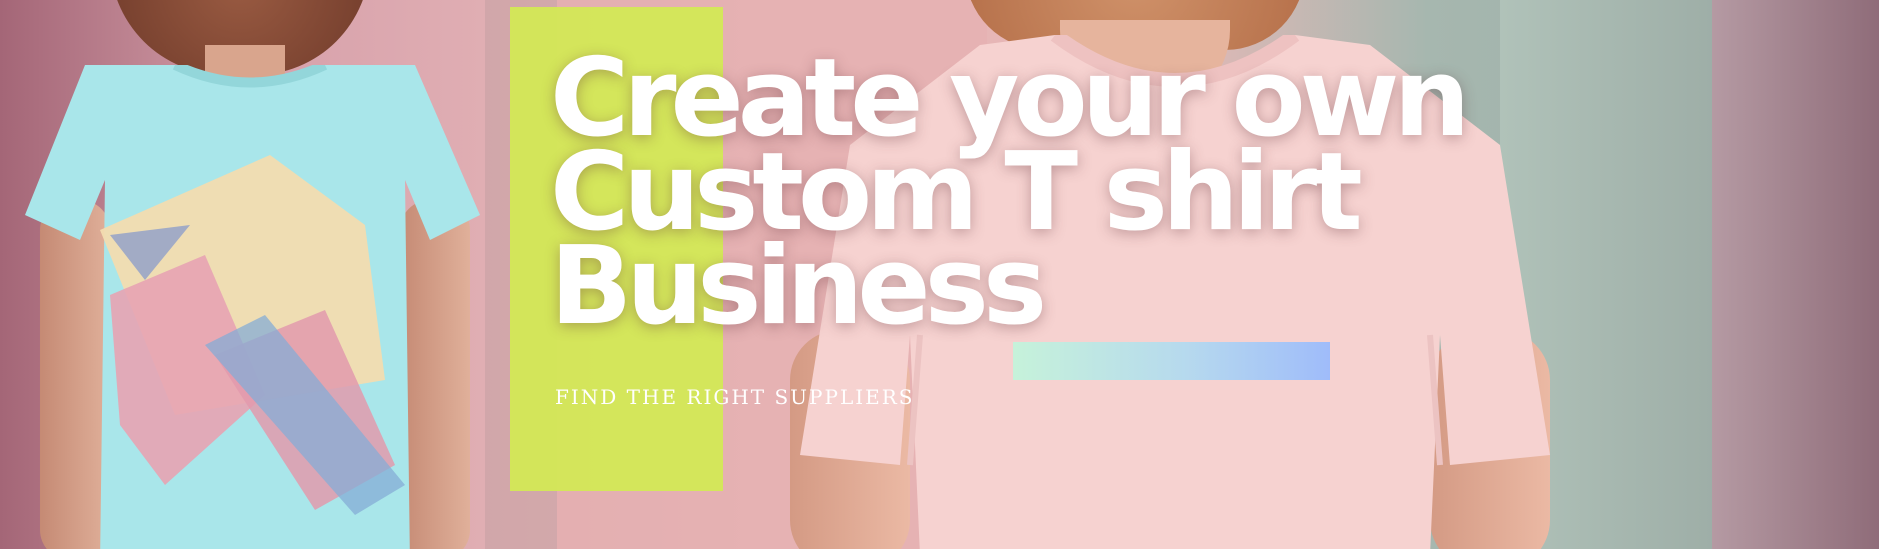 Image resolution: width=1879 pixels, height=549 pixels. What do you see at coordinates (735, 397) in the screenshot?
I see `subtitle: FIND THE RIGHT SUPPLIERS` at bounding box center [735, 397].